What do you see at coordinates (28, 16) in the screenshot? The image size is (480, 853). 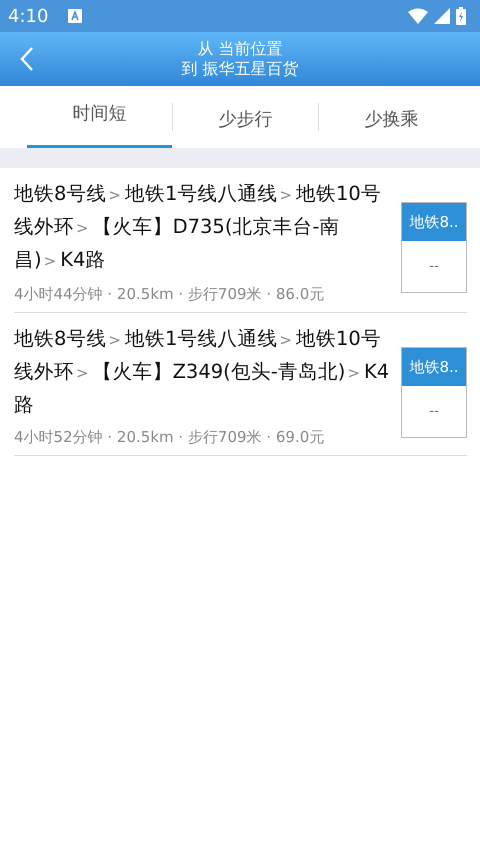 I see `clock: 4:10` at bounding box center [28, 16].